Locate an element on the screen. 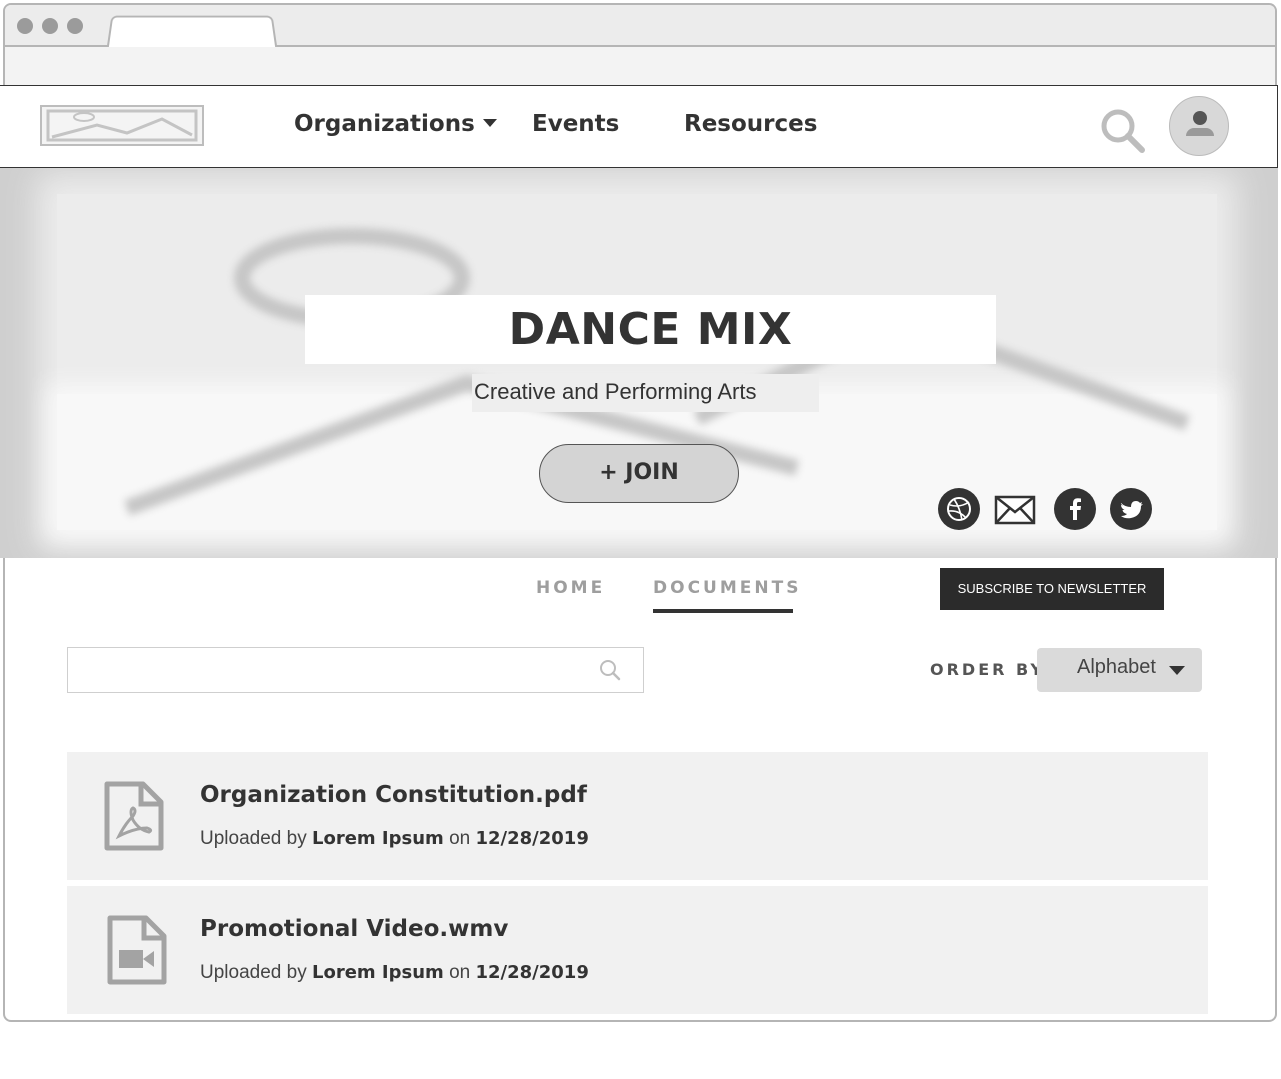  tab-documents: DOCUMENTS is located at coordinates (727, 588).